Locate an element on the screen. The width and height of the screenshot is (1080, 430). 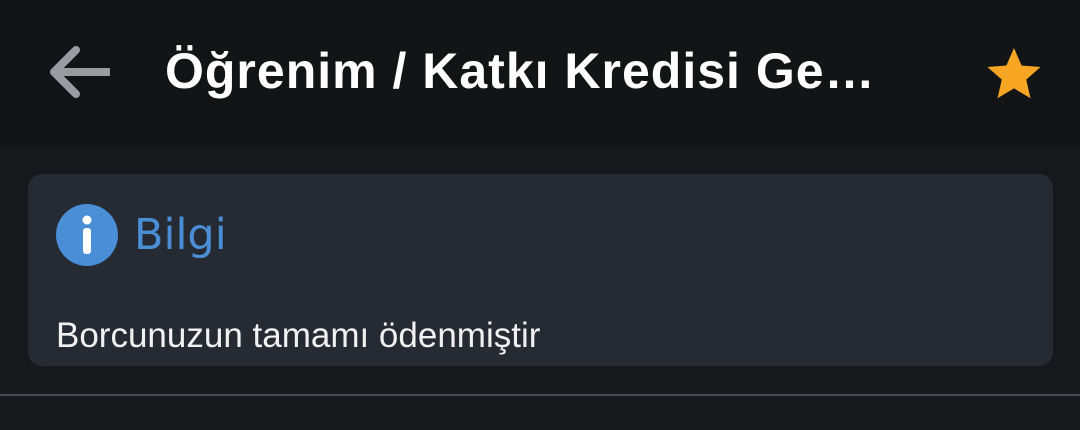
arrow-left-icon is located at coordinates (80, 72).